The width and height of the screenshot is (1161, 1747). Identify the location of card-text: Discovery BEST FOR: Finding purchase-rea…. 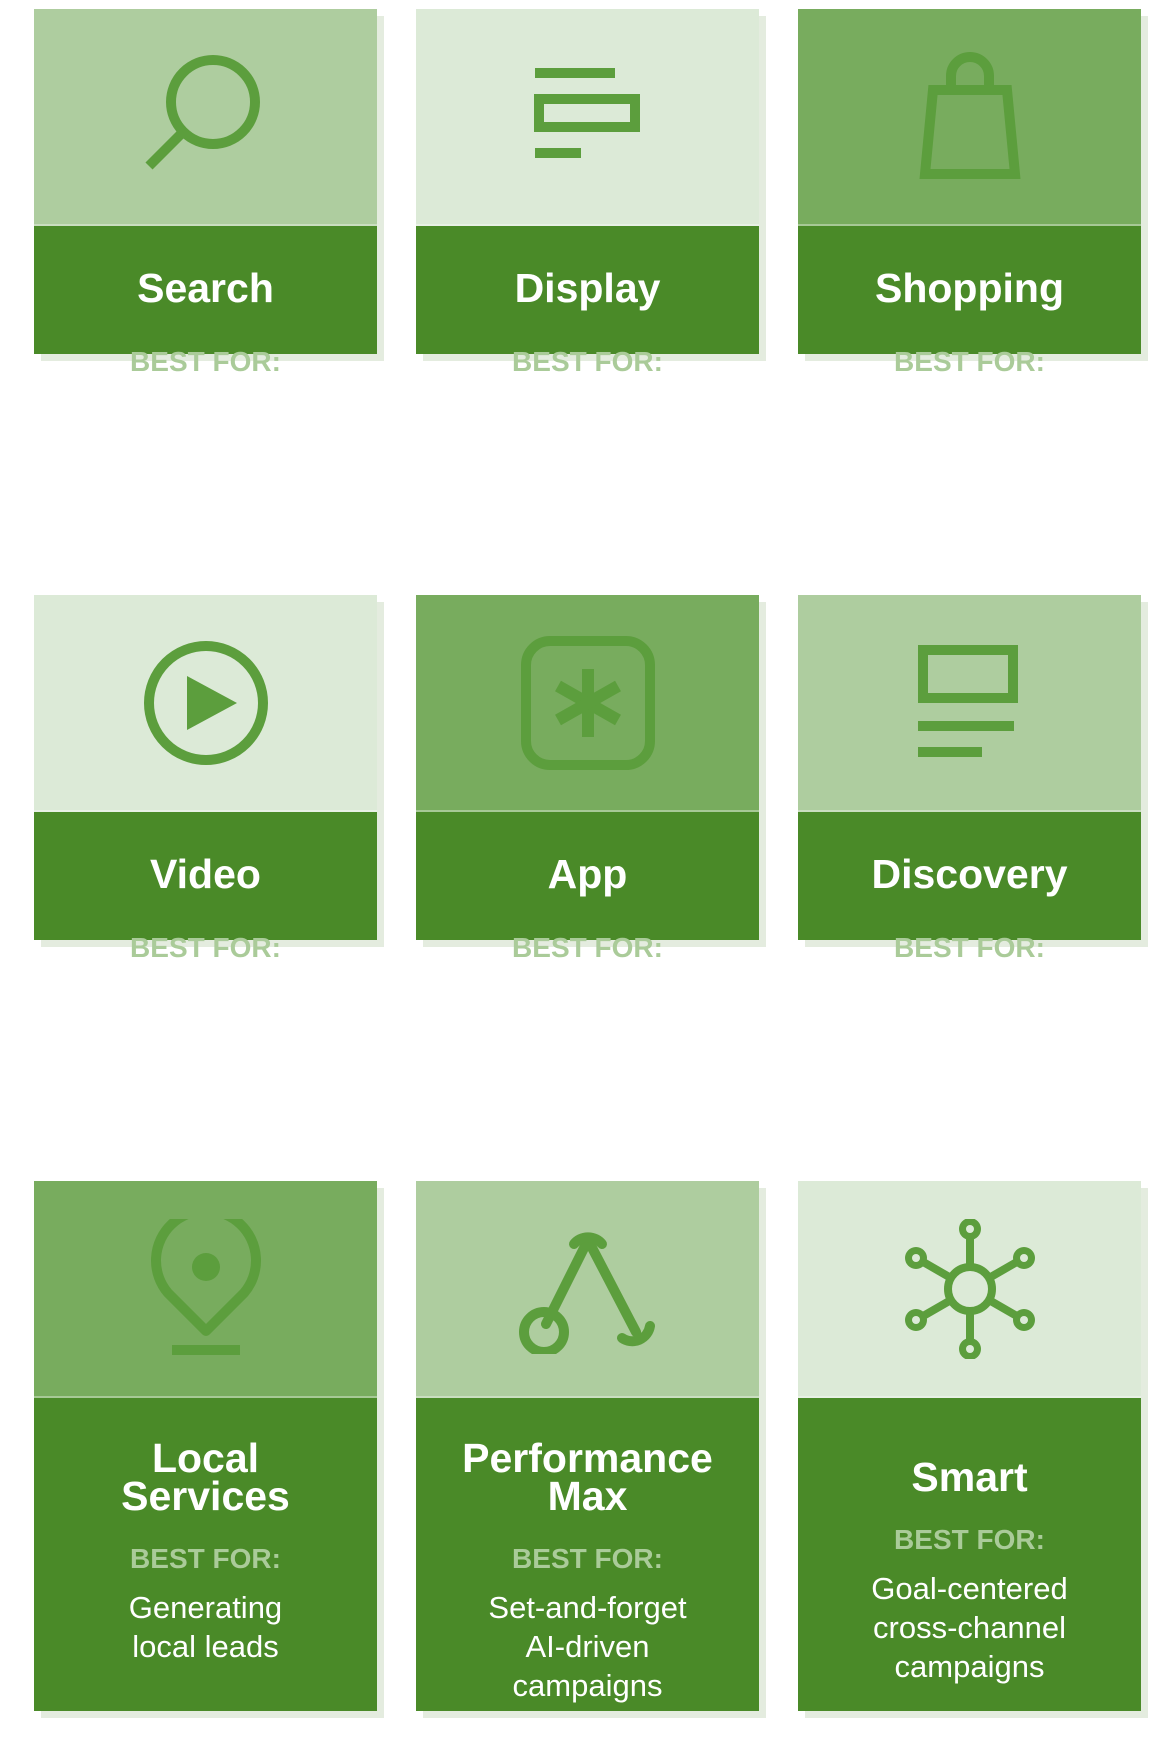
(969, 953).